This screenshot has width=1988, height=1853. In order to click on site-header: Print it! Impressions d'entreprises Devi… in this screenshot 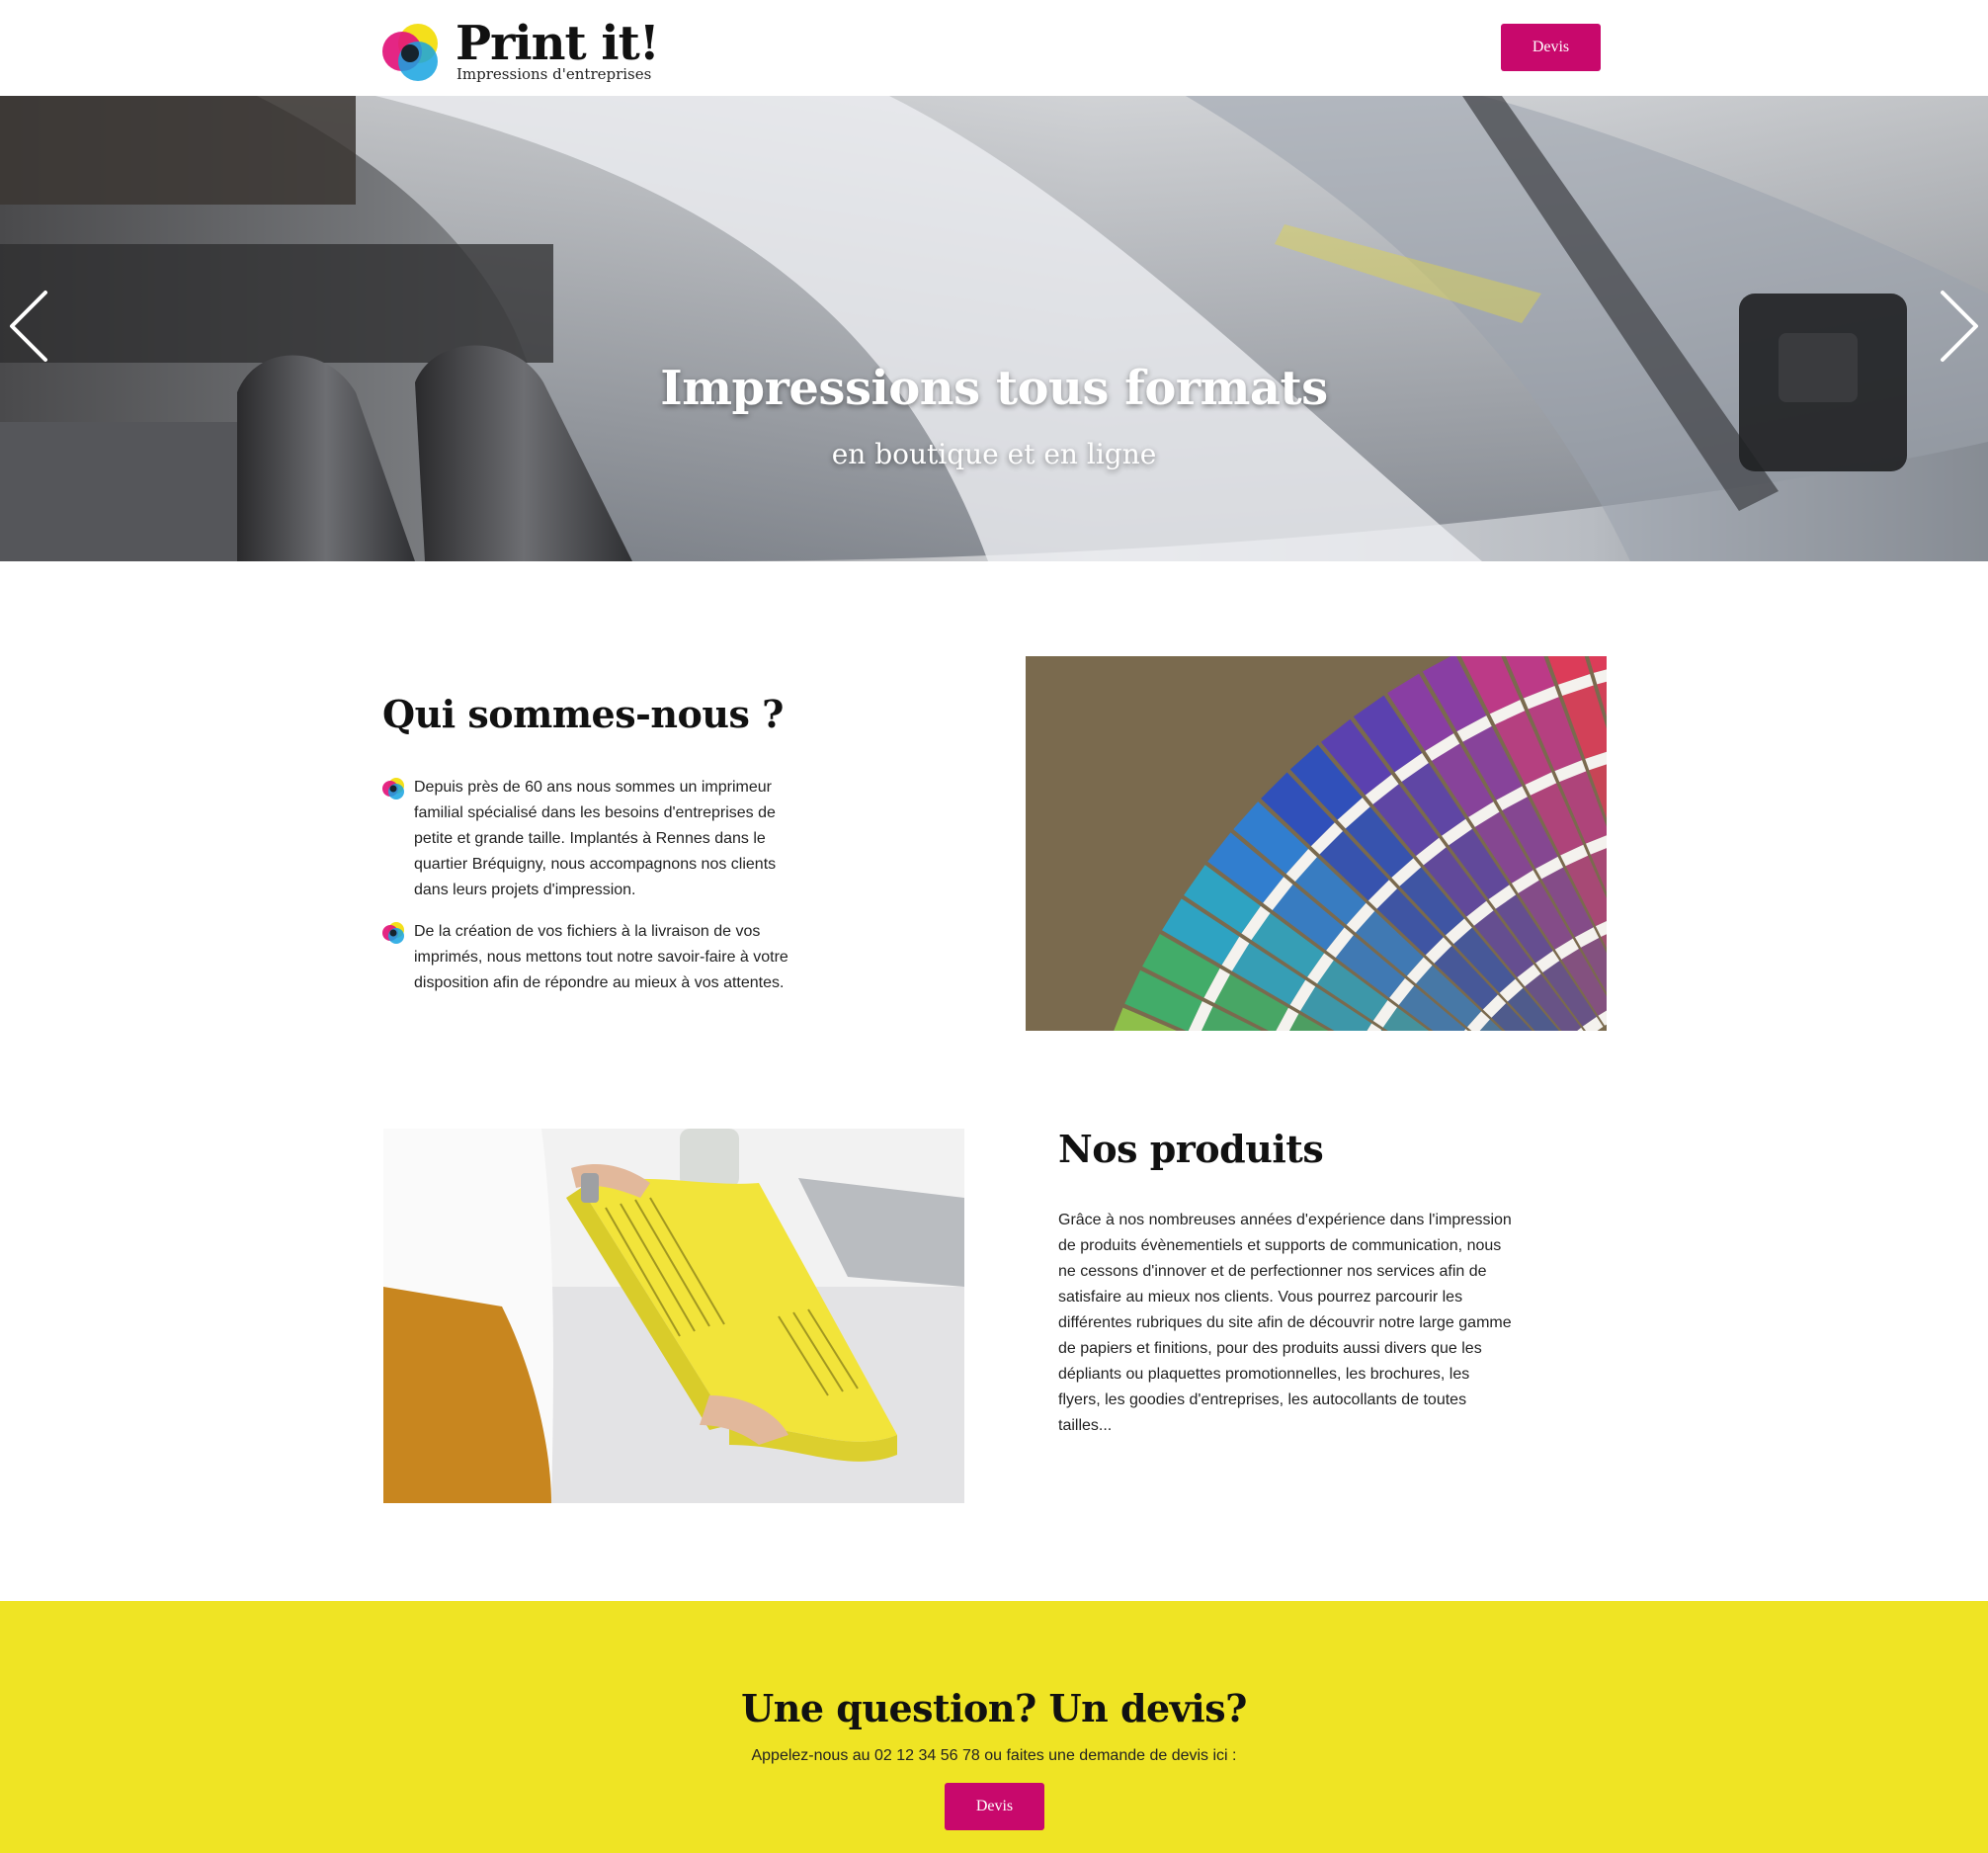, I will do `click(994, 48)`.